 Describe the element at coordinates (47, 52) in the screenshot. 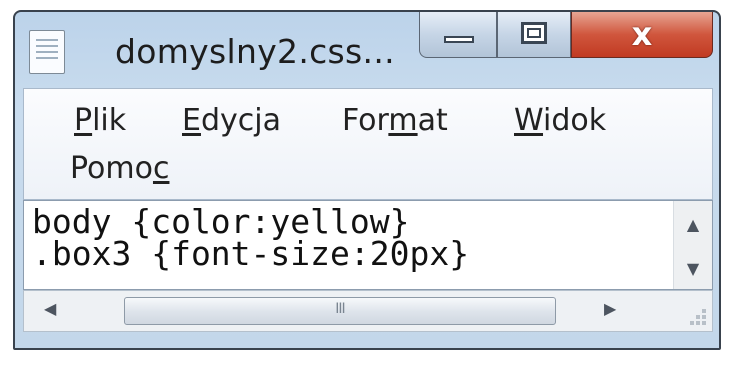

I see `notepad-icon` at that location.